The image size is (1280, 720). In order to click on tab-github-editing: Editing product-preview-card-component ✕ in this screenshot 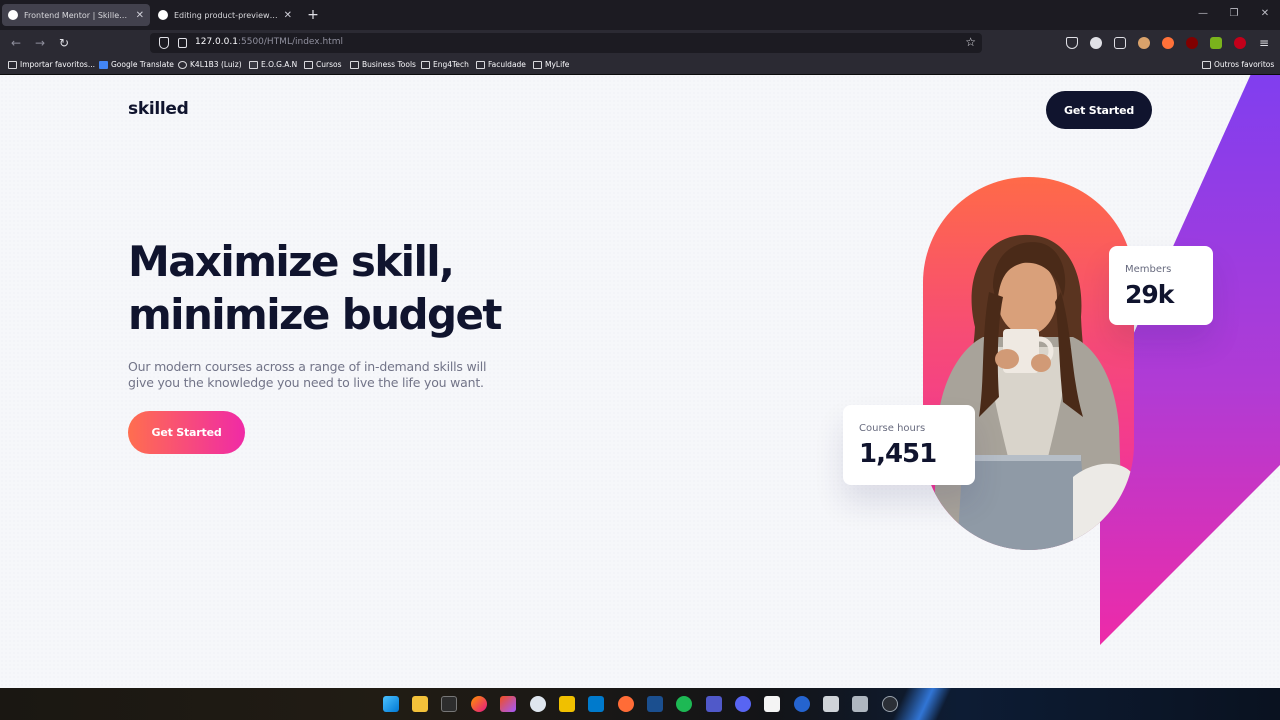, I will do `click(225, 15)`.